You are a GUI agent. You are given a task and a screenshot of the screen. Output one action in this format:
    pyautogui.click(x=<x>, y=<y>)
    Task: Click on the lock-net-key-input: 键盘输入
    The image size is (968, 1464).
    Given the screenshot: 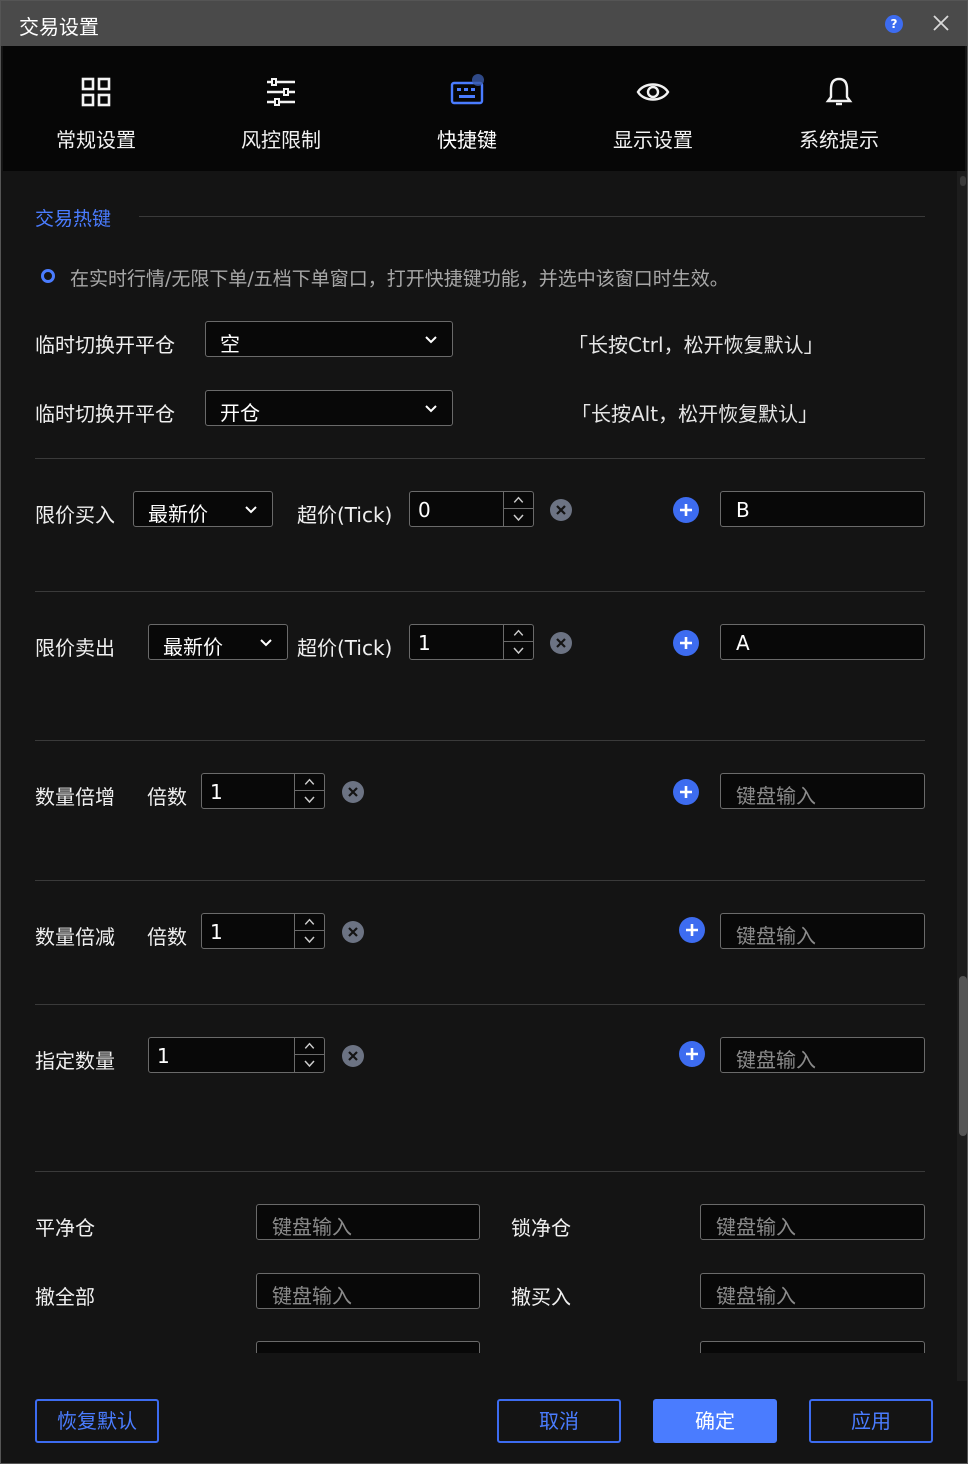 What is the action you would take?
    pyautogui.click(x=812, y=1222)
    